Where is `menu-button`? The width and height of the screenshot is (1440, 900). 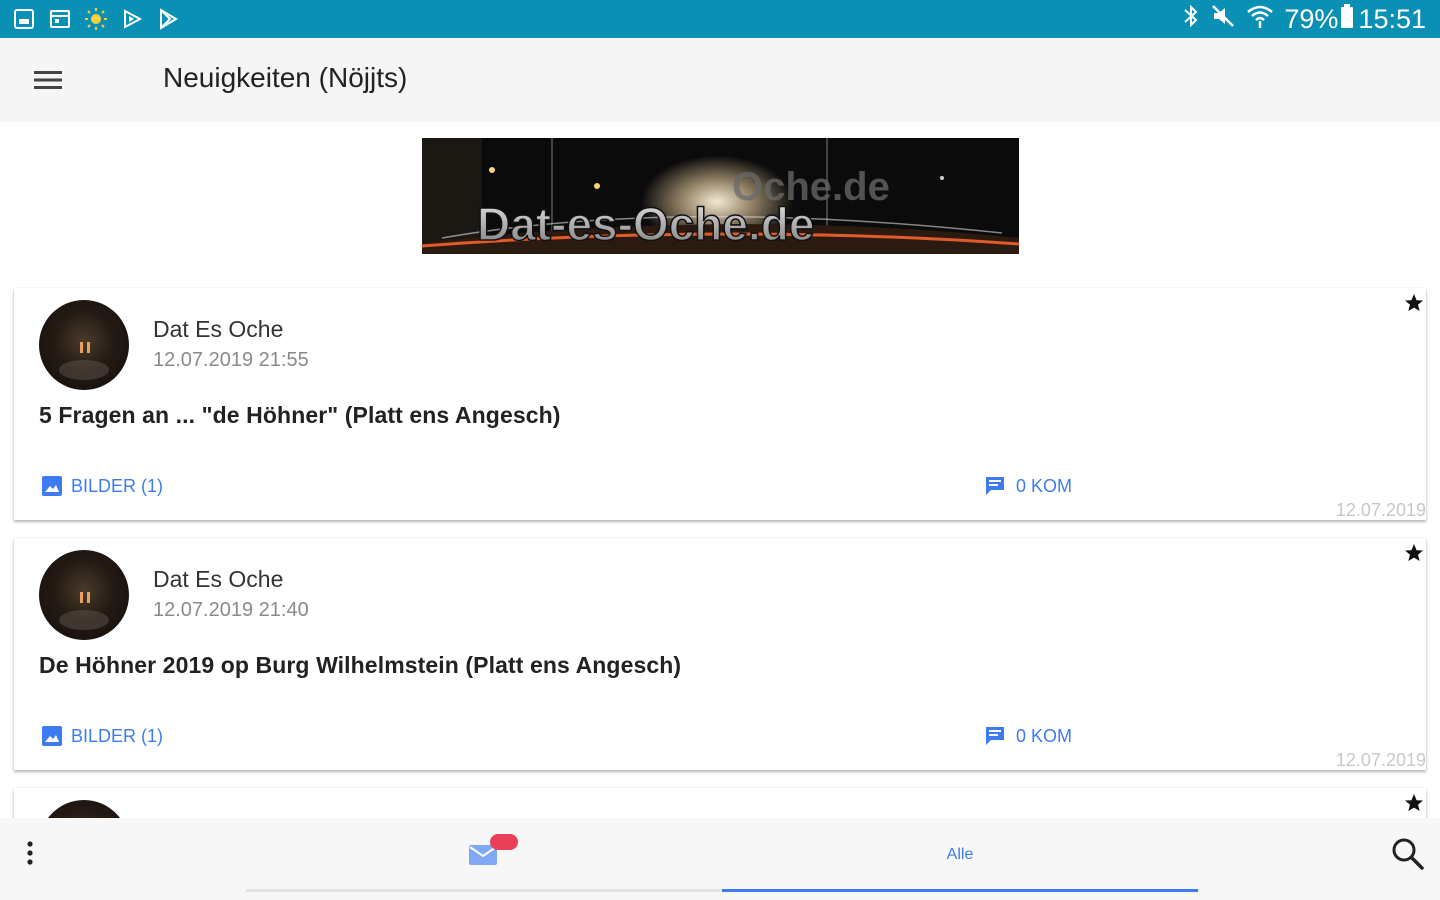 menu-button is located at coordinates (48, 80).